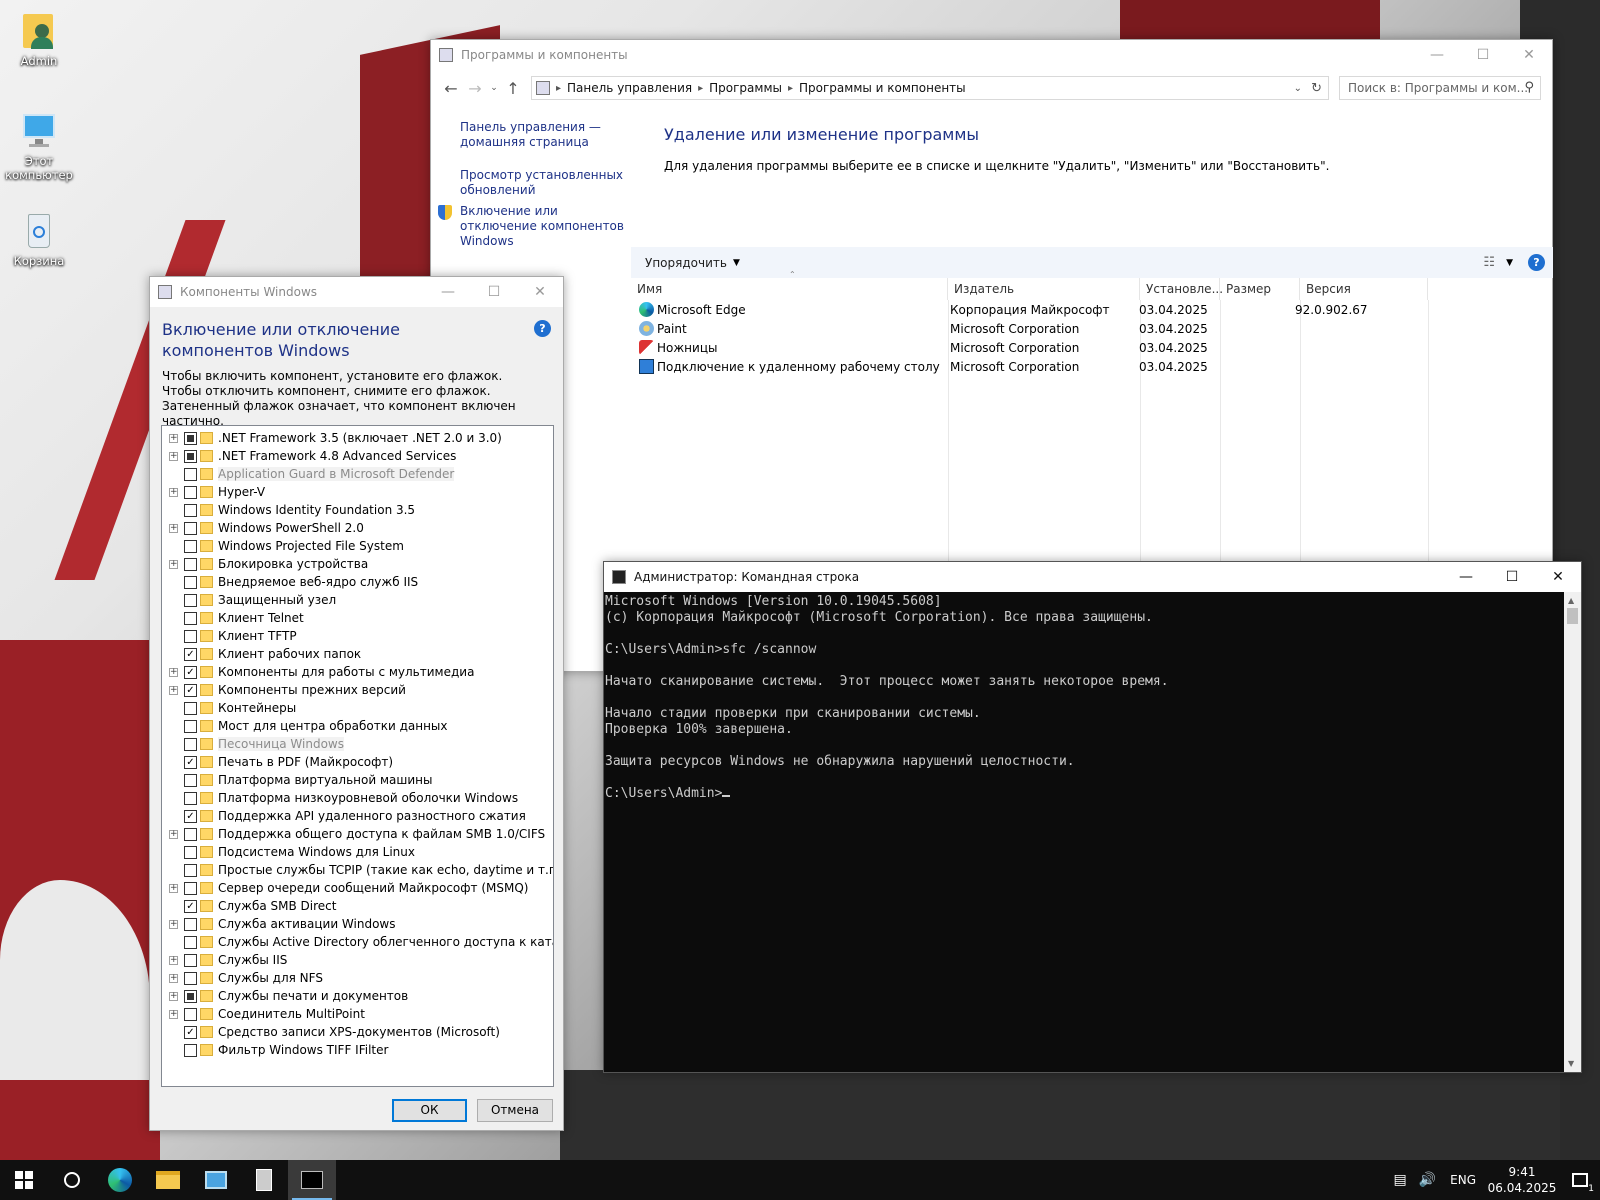  I want to click on search-button, so click(72, 1180).